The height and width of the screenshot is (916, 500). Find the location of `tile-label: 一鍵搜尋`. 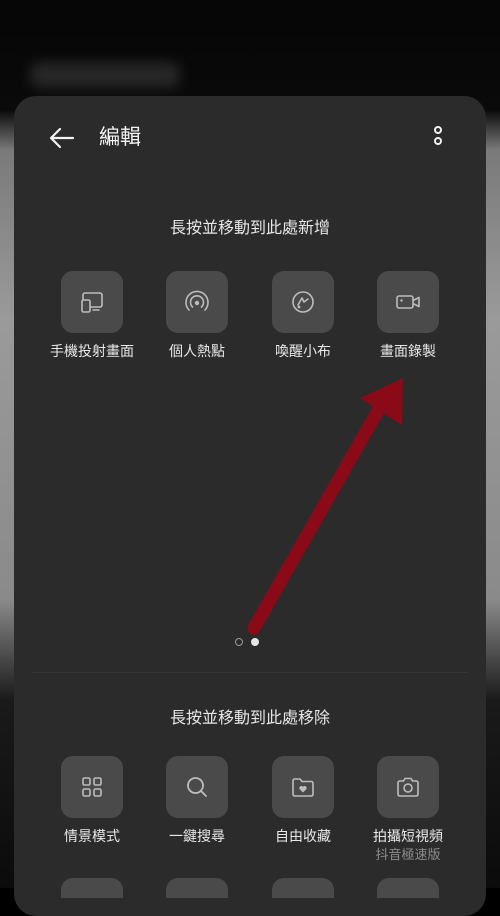

tile-label: 一鍵搜尋 is located at coordinates (197, 837).